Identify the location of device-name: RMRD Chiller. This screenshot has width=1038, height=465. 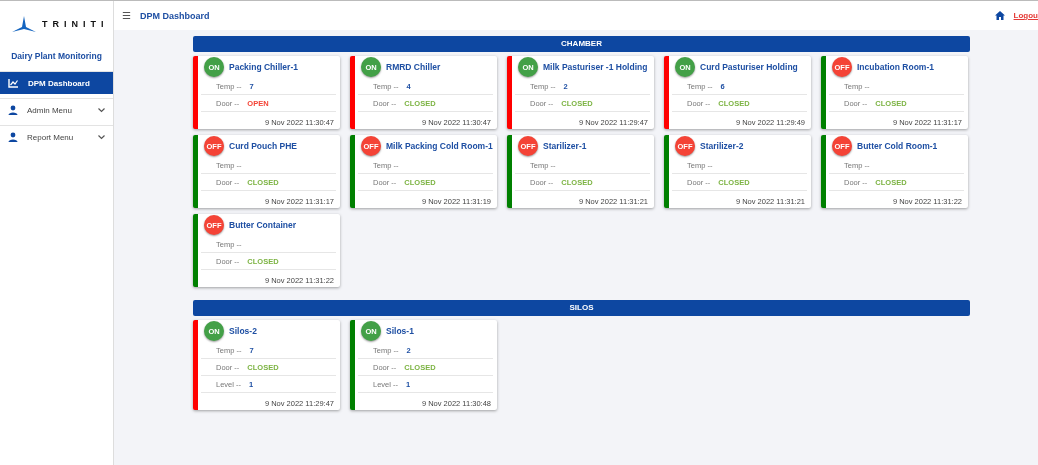
(413, 67).